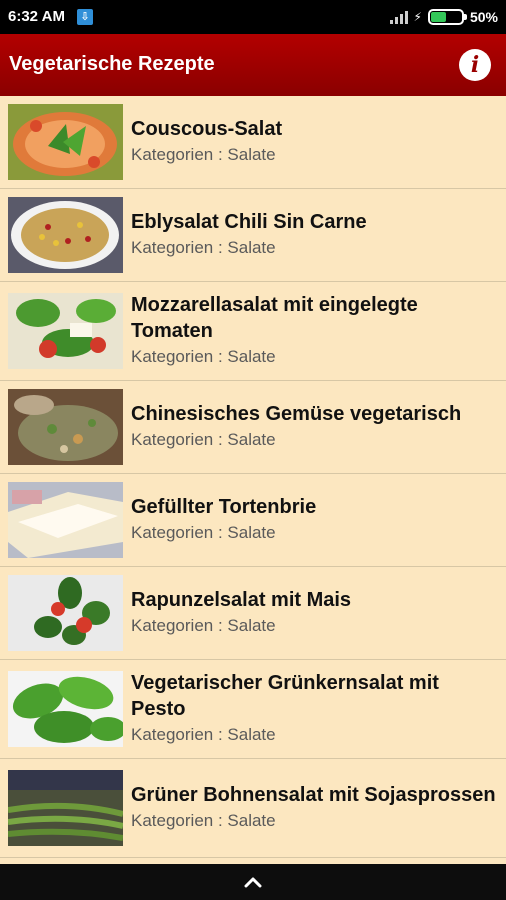 This screenshot has width=506, height=900. Describe the element at coordinates (285, 696) in the screenshot. I see `recipe-title: Vegetarischer Grünkernsalat mit Pesto` at that location.